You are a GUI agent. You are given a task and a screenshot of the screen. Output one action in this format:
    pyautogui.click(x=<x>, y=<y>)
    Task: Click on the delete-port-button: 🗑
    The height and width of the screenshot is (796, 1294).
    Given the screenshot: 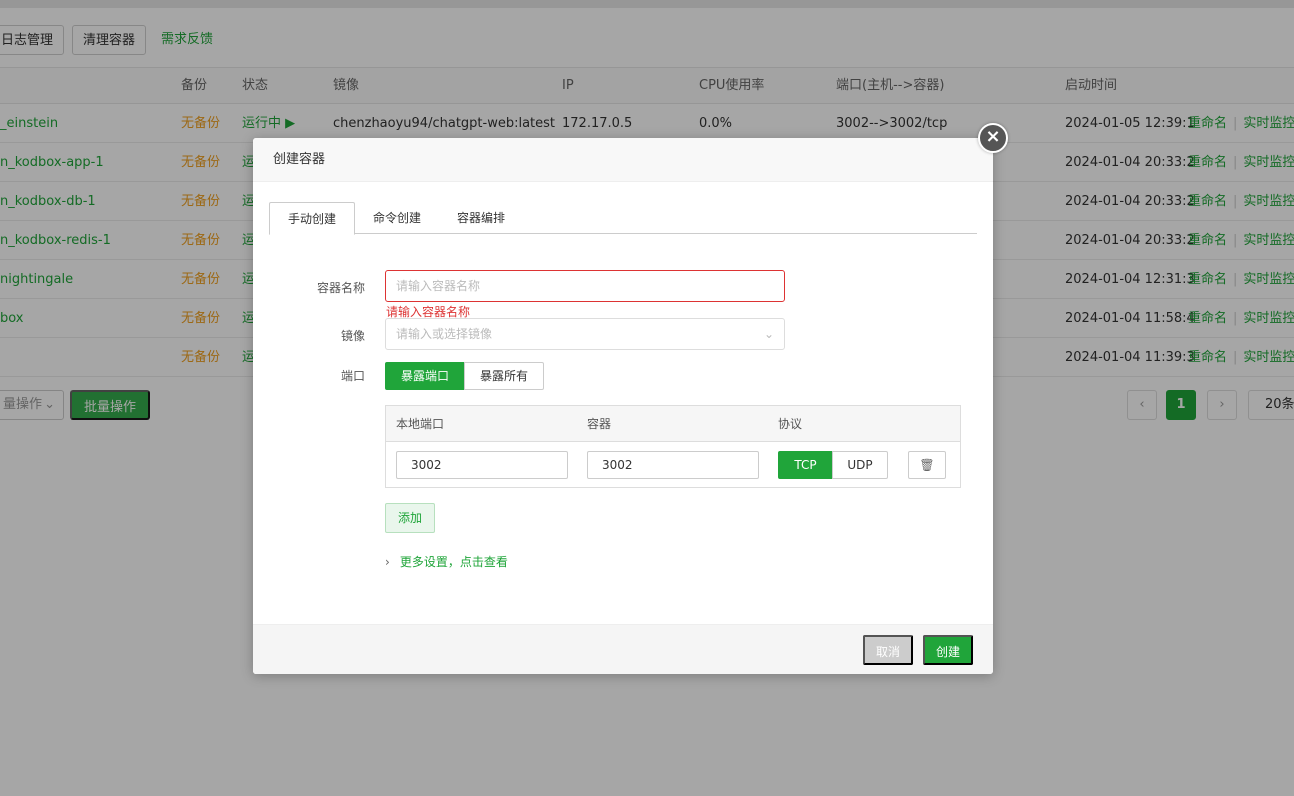 What is the action you would take?
    pyautogui.click(x=927, y=465)
    